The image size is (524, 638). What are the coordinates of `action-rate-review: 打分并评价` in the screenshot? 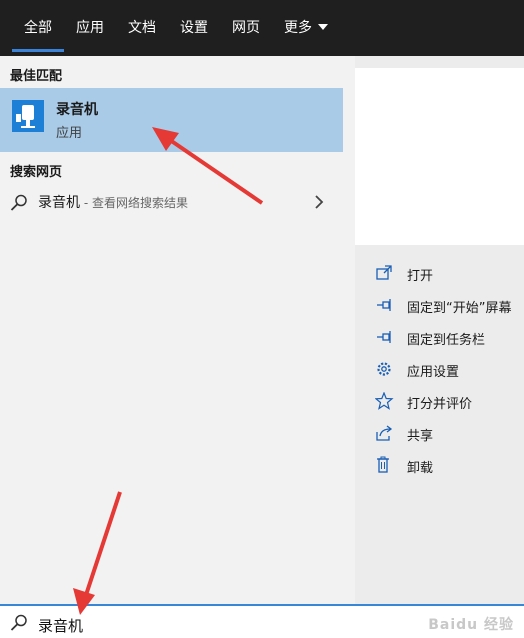 It's located at (449, 402).